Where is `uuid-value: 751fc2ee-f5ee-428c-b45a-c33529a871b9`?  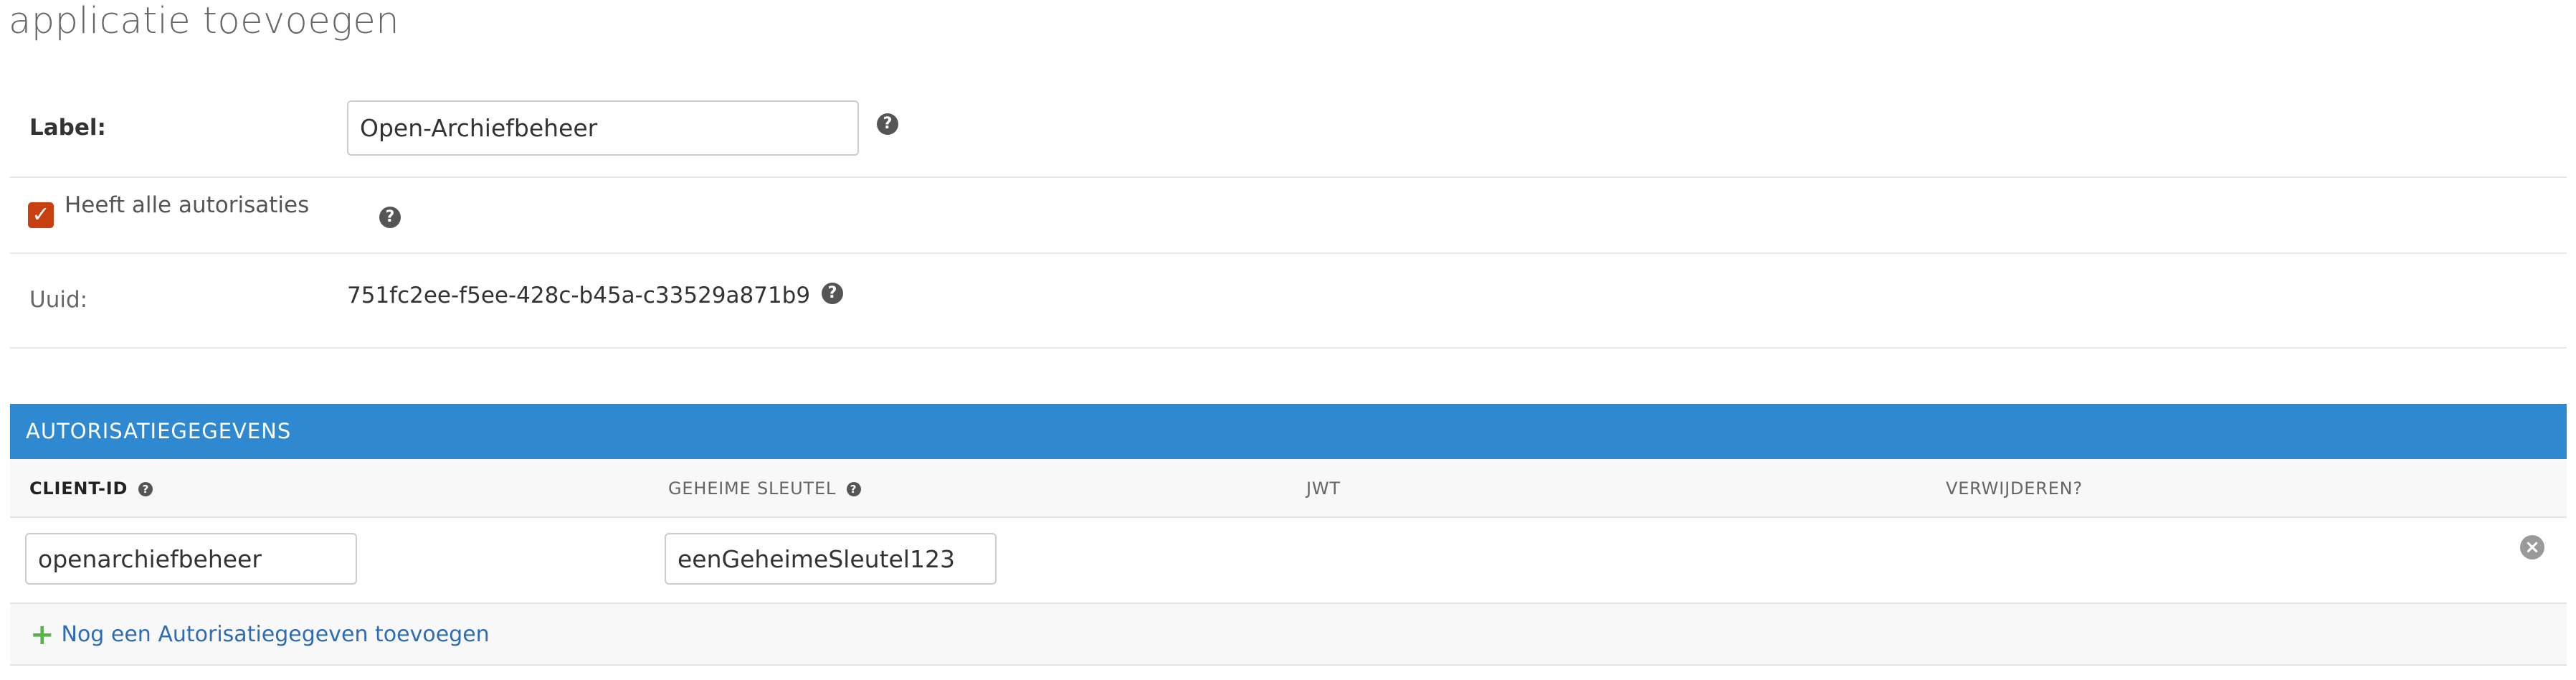 uuid-value: 751fc2ee-f5ee-428c-b45a-c33529a871b9 is located at coordinates (579, 295).